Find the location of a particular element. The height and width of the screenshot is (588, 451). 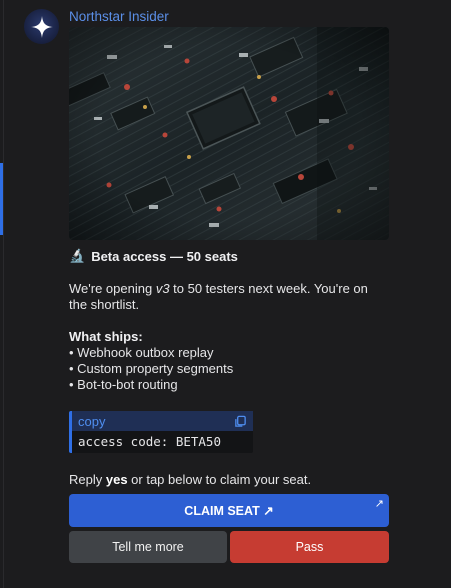

claim-seat-button: CLAIM SEAT ↗ ↗ is located at coordinates (229, 510).